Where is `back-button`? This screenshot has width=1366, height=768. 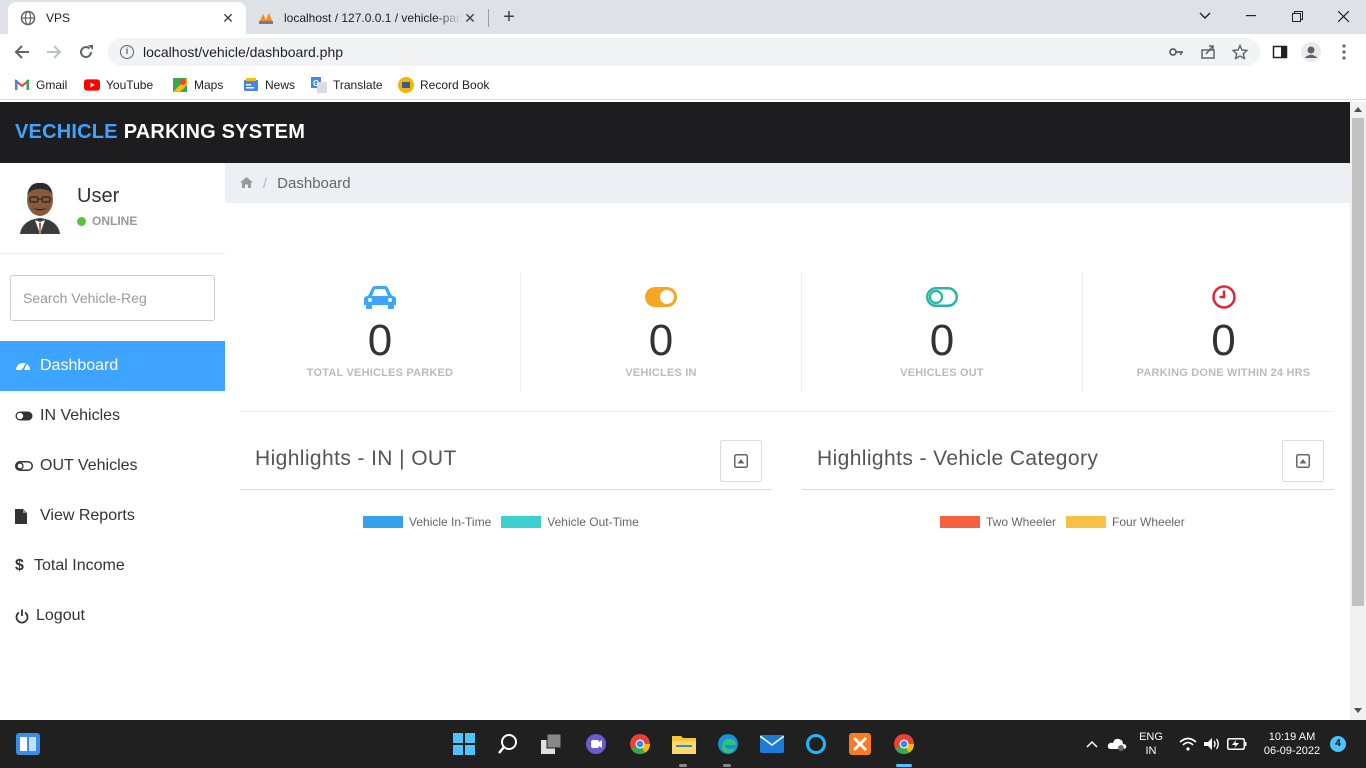 back-button is located at coordinates (22, 52).